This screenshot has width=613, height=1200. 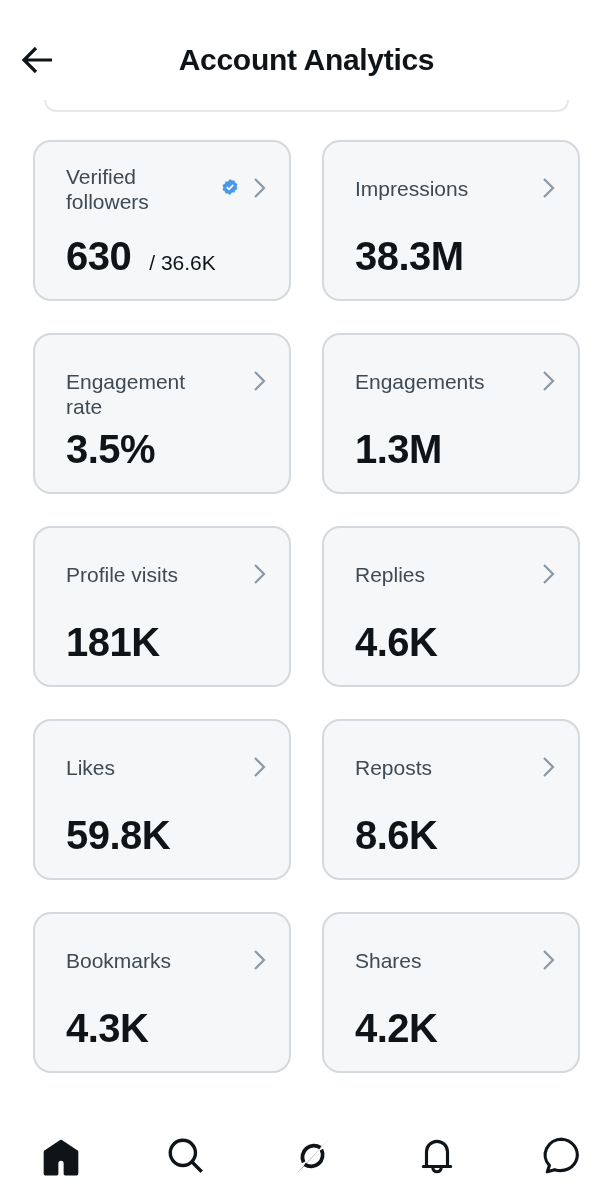 What do you see at coordinates (91, 767) in the screenshot?
I see `metric-label: Likes` at bounding box center [91, 767].